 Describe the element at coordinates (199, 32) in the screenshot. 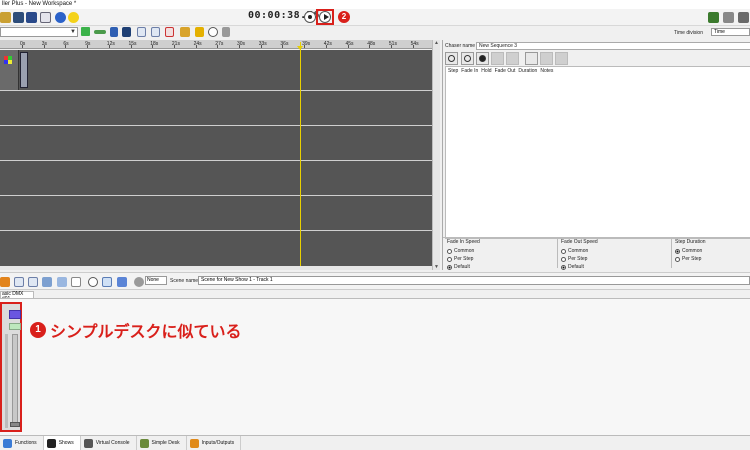

I see `lock-icon` at that location.